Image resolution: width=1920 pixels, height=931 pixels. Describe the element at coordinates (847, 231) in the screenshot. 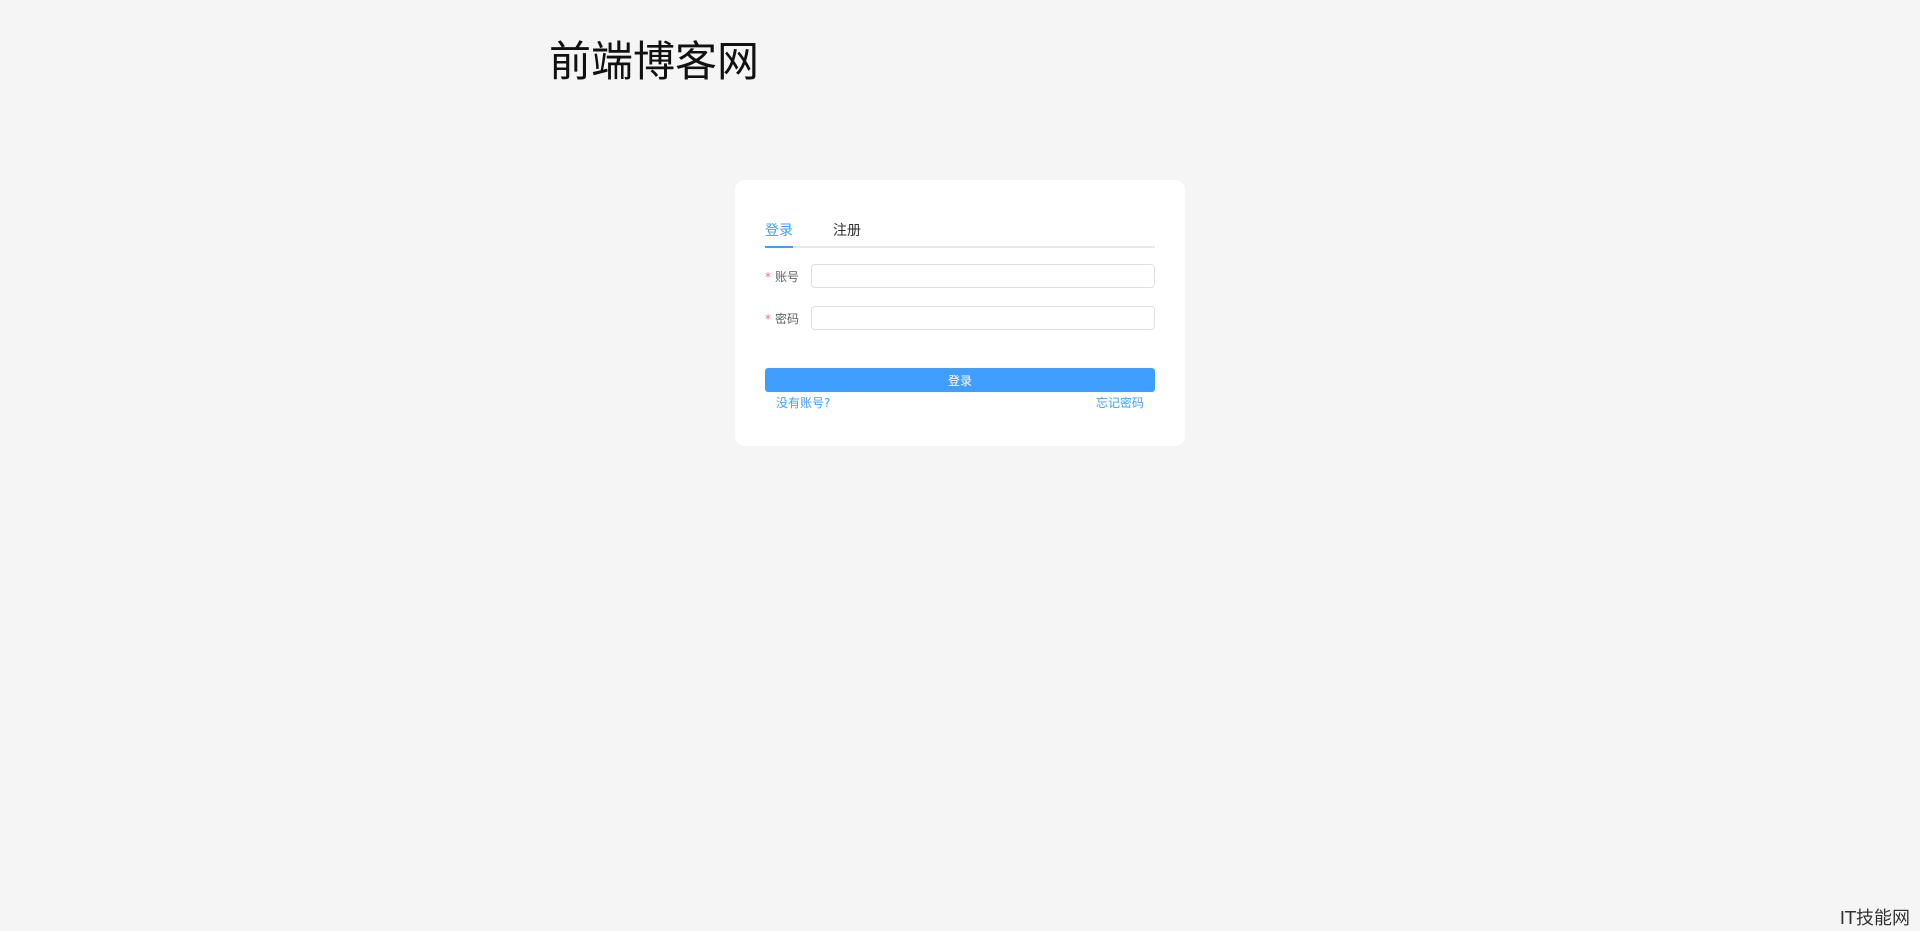

I see `tab-register: 注册` at that location.